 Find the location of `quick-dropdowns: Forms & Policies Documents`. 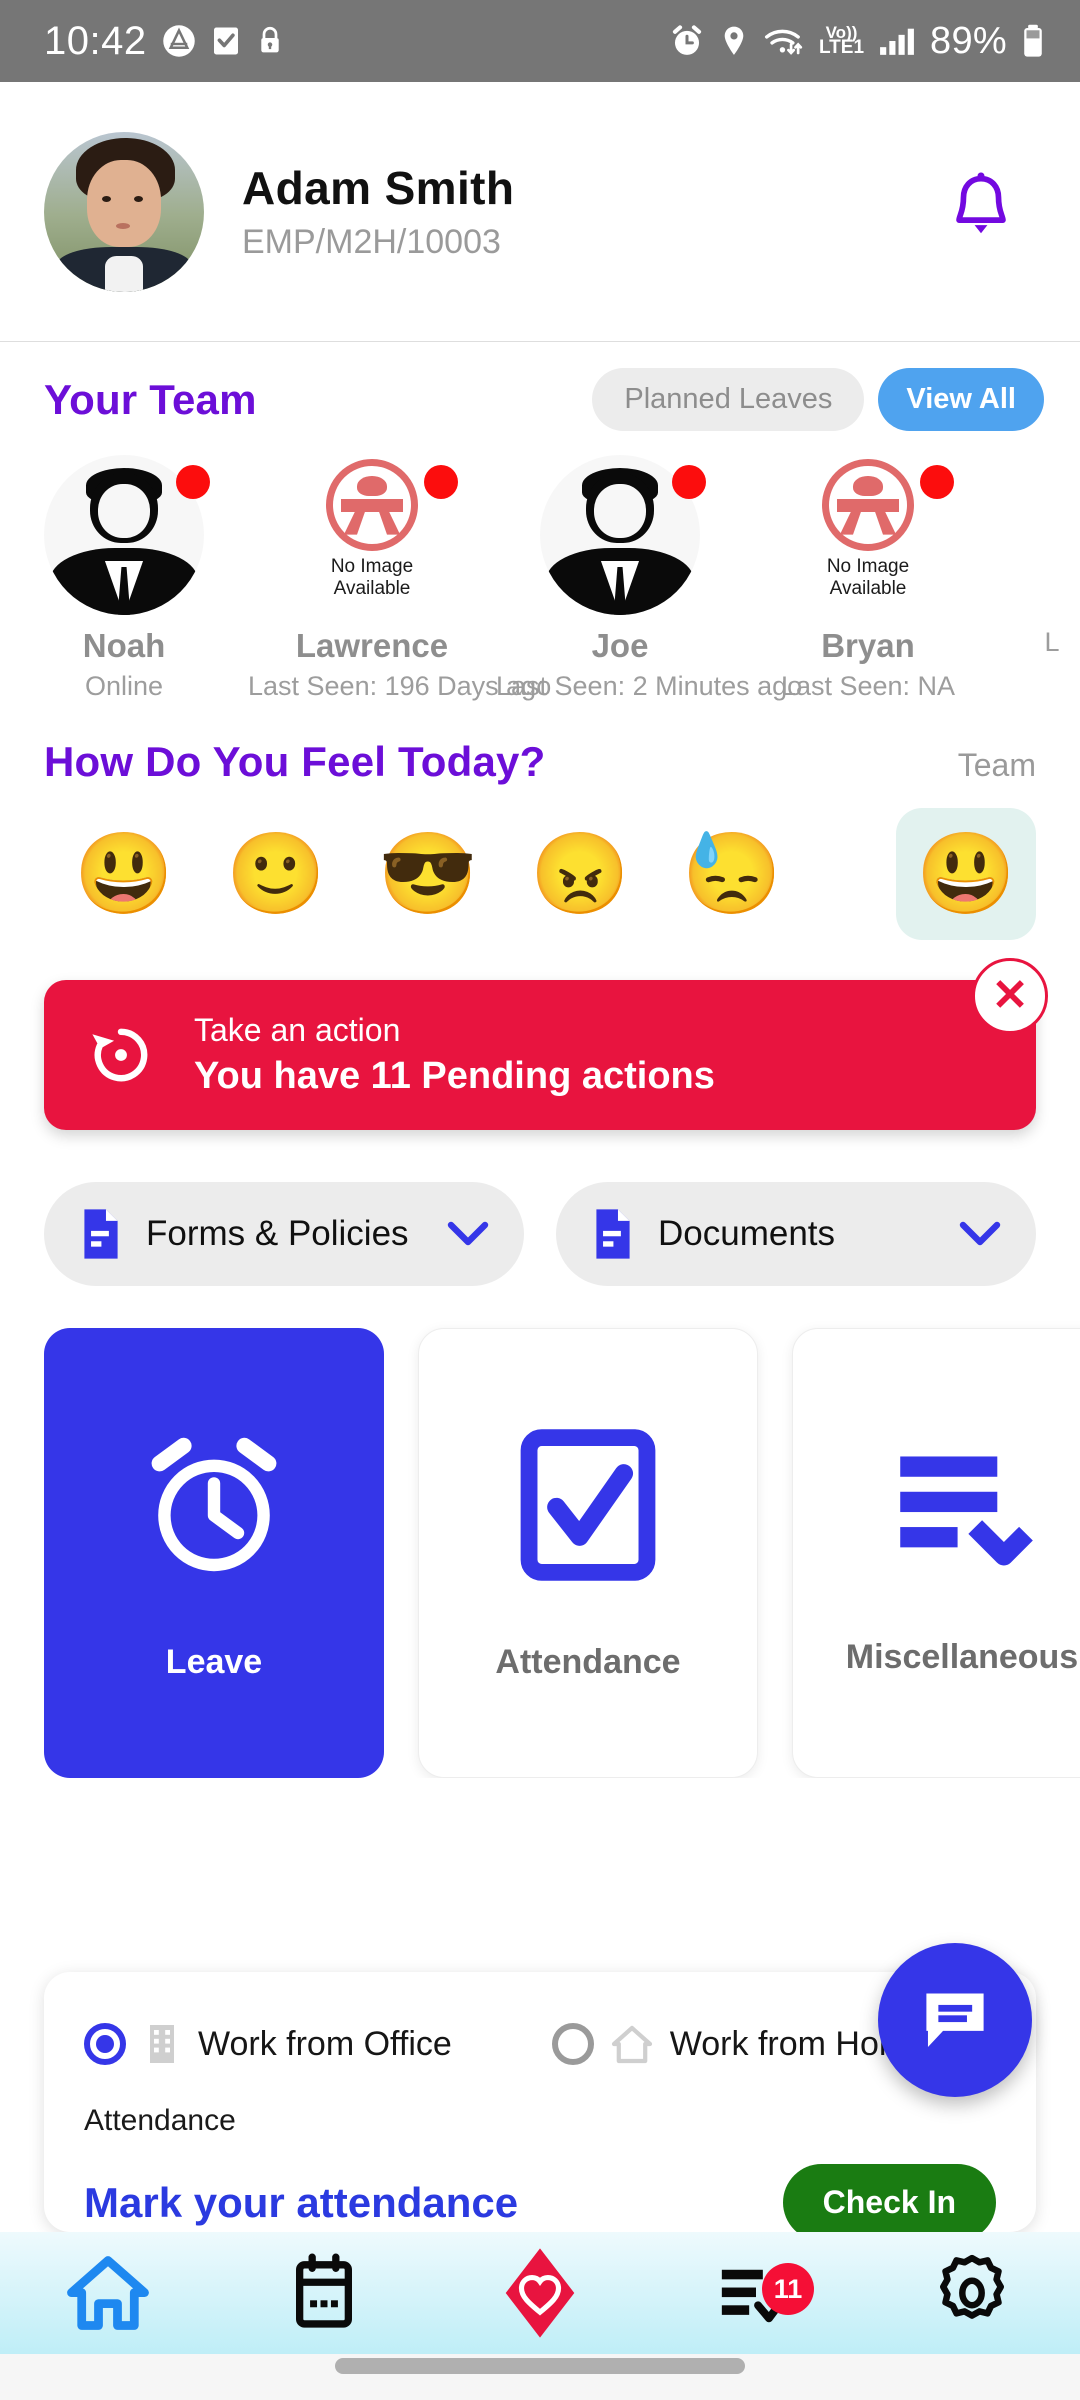

quick-dropdowns: Forms & Policies Documents is located at coordinates (540, 1208).